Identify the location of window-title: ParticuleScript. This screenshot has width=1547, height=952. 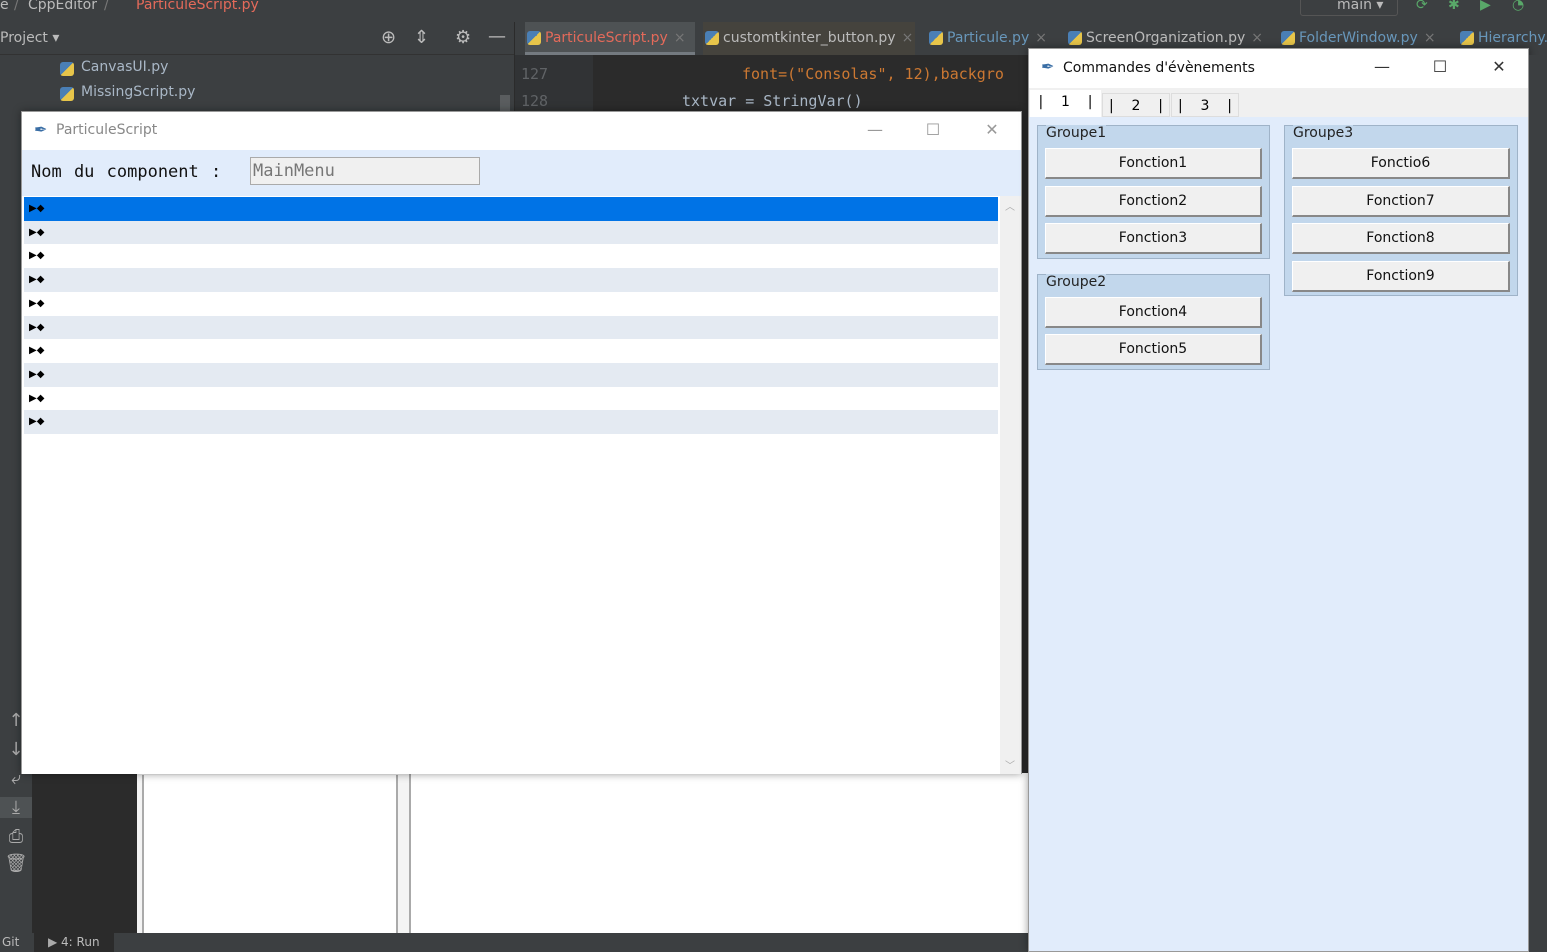
(107, 130).